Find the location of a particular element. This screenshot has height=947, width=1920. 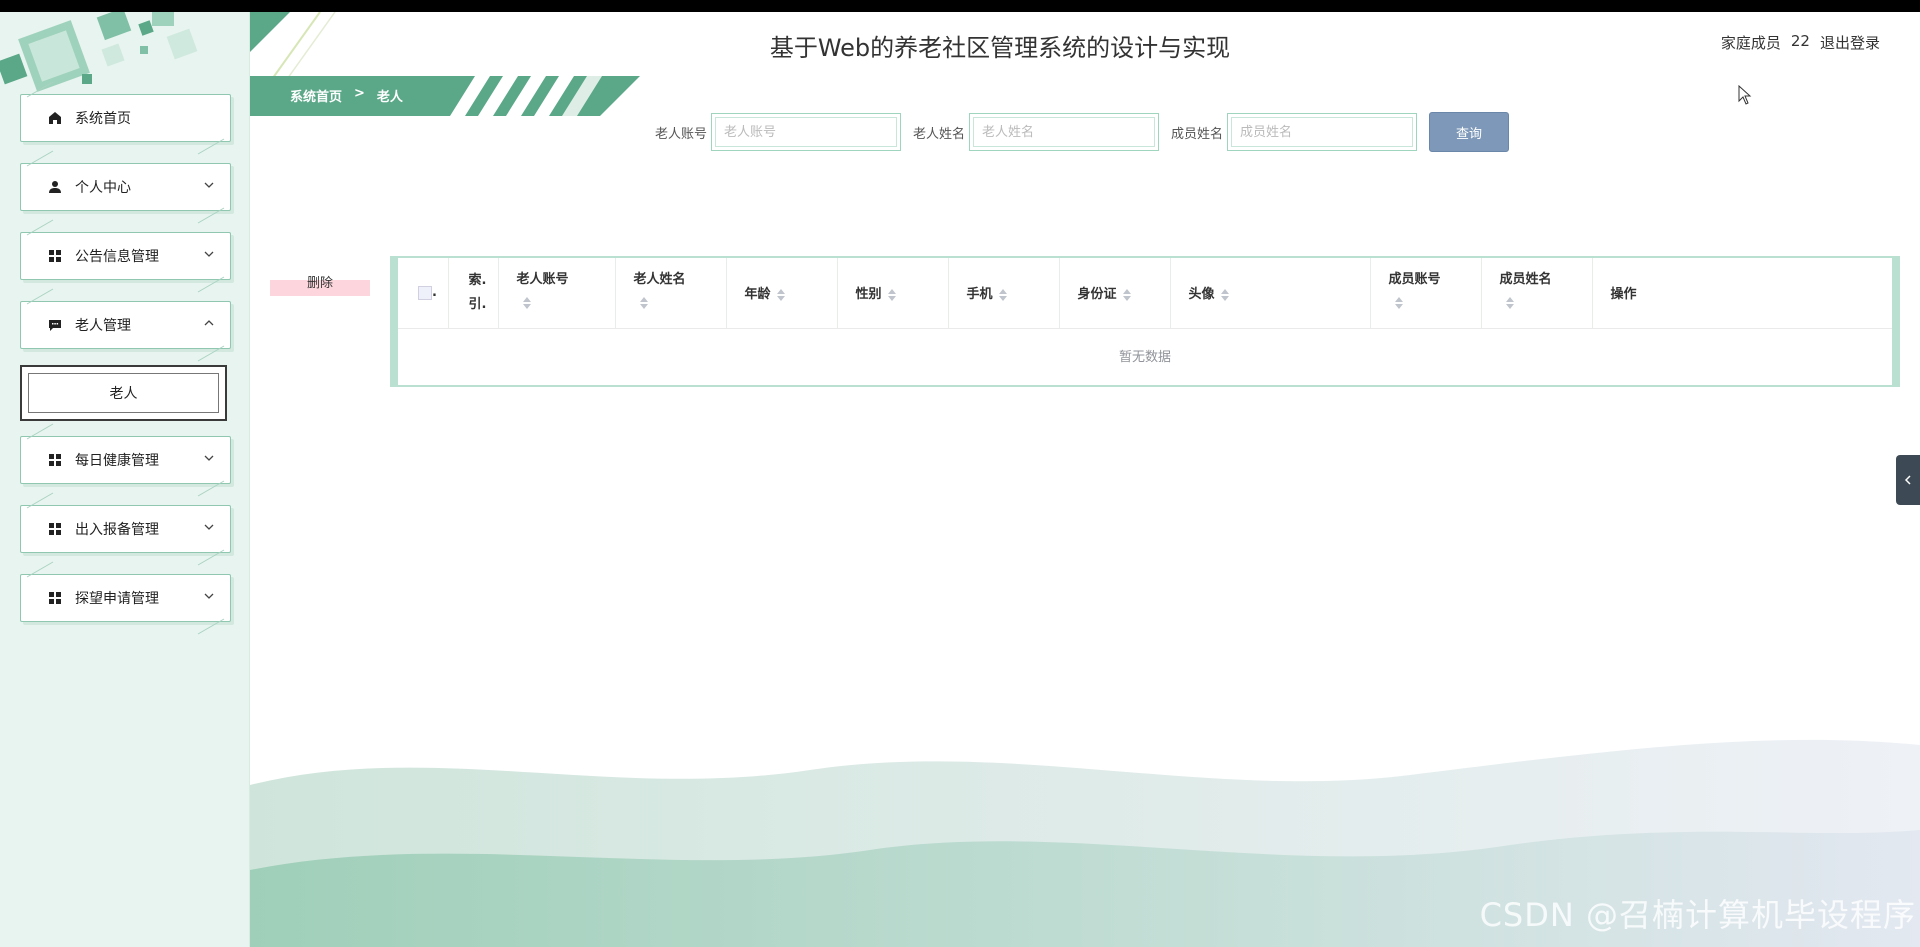

sidebar-subitem-elderly: 老人 is located at coordinates (123, 393).